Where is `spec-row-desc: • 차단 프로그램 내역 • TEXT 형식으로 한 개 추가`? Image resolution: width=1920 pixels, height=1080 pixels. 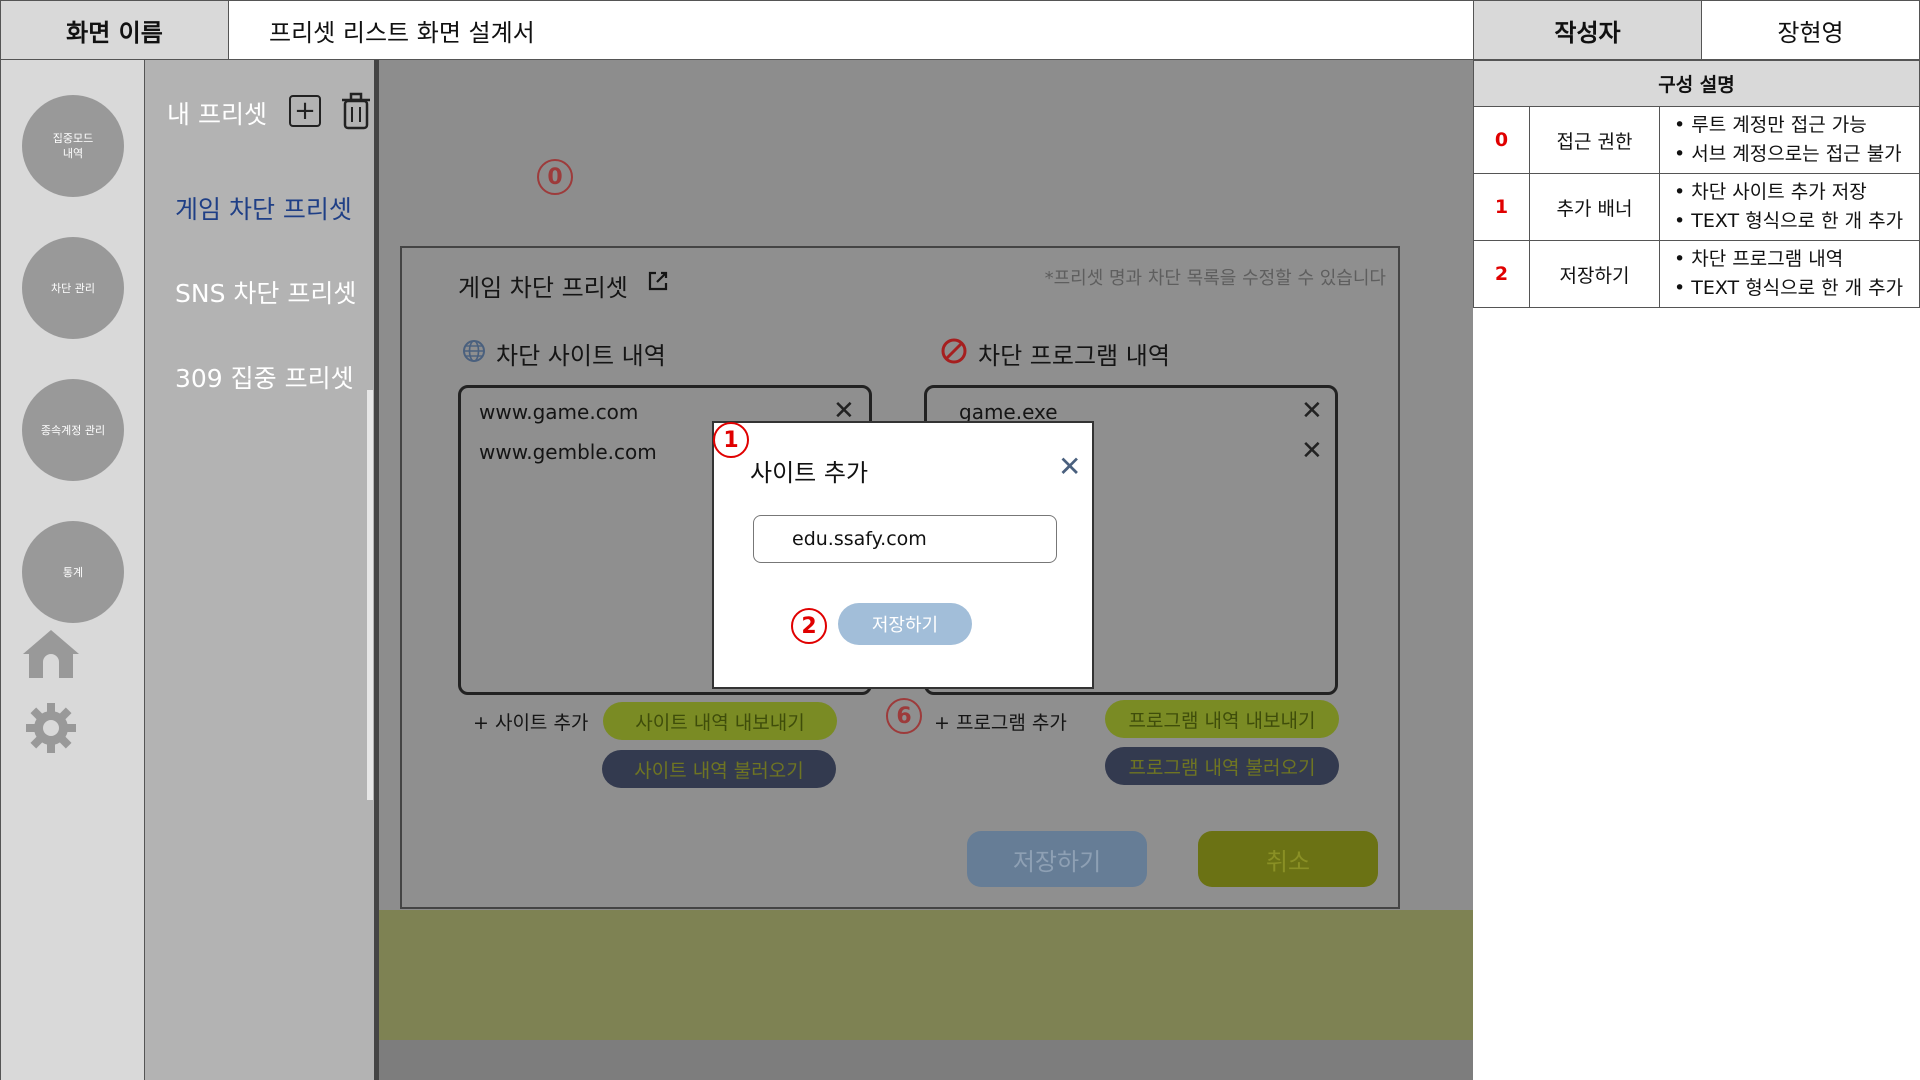
spec-row-desc: • 차단 프로그램 내역 • TEXT 형식으로 한 개 추가 is located at coordinates (1789, 274).